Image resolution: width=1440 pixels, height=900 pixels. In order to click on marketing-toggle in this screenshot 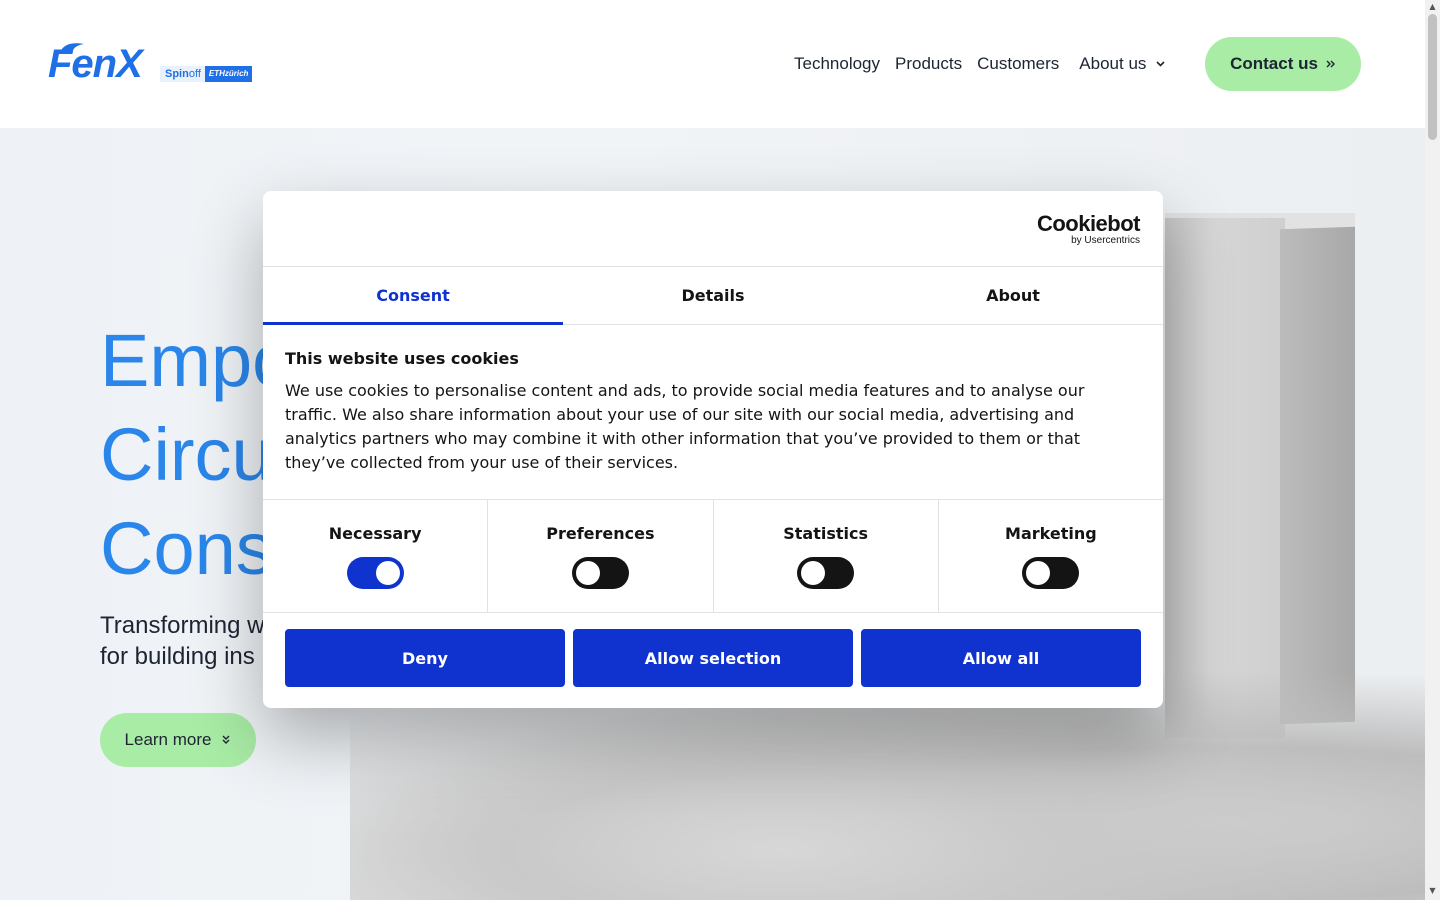, I will do `click(1051, 573)`.